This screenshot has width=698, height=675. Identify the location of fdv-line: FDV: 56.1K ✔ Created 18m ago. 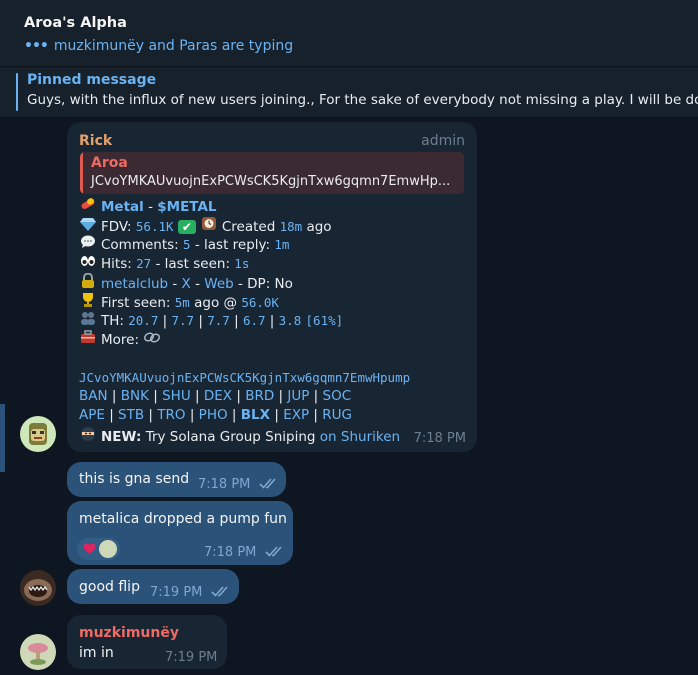
(205, 225).